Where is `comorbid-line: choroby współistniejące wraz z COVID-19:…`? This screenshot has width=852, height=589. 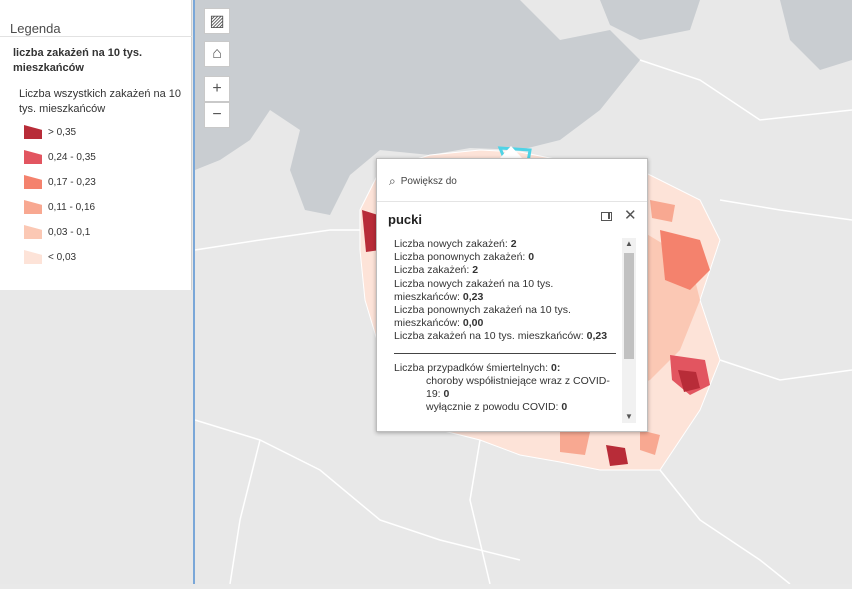 comorbid-line: choroby współistniejące wraz z COVID-19:… is located at coordinates (505, 388).